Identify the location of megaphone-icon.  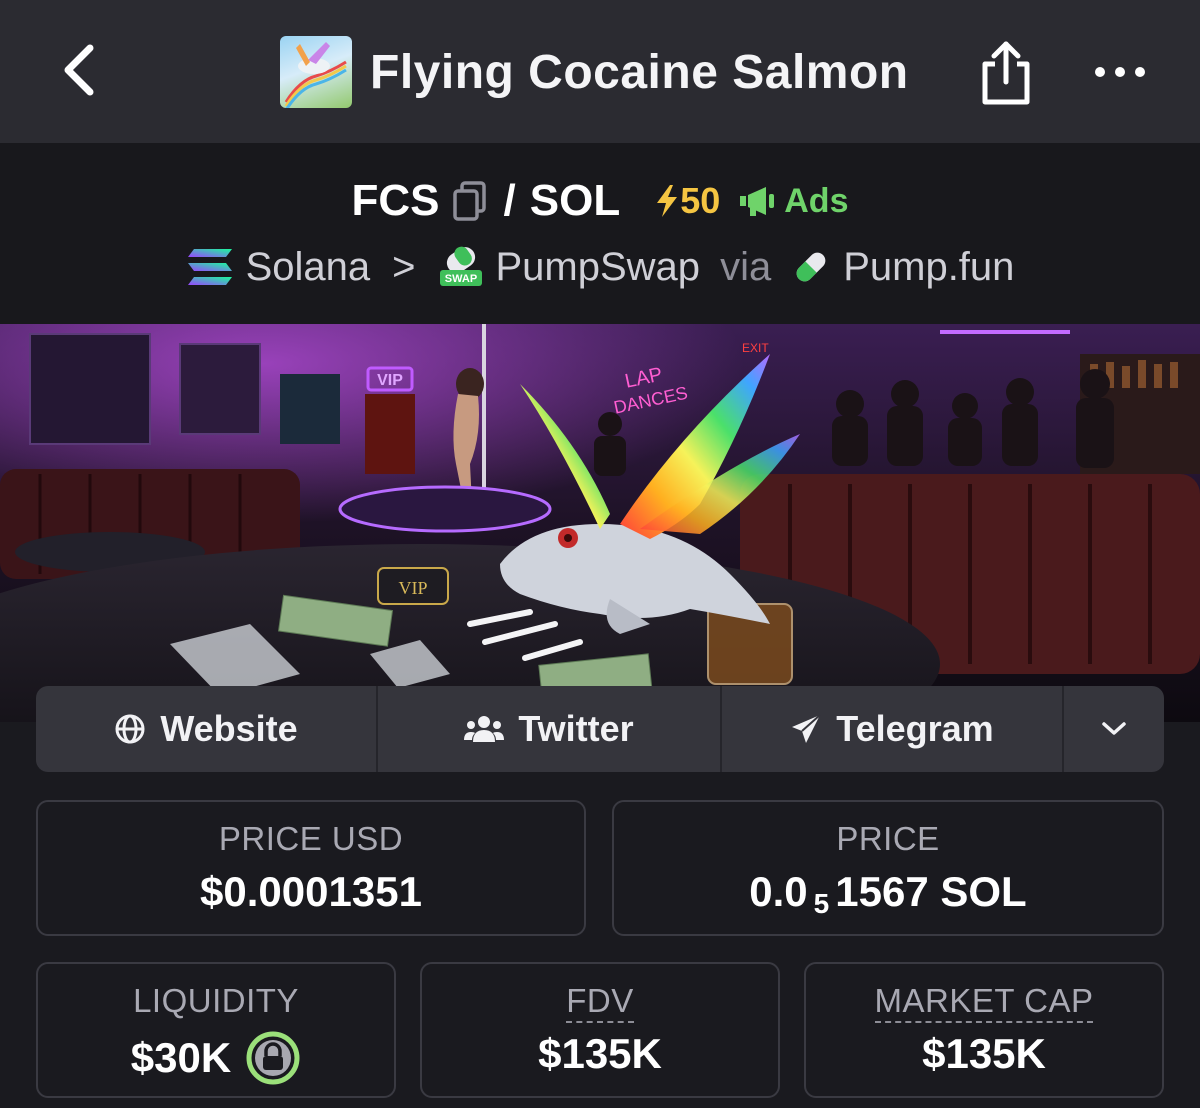
(757, 201).